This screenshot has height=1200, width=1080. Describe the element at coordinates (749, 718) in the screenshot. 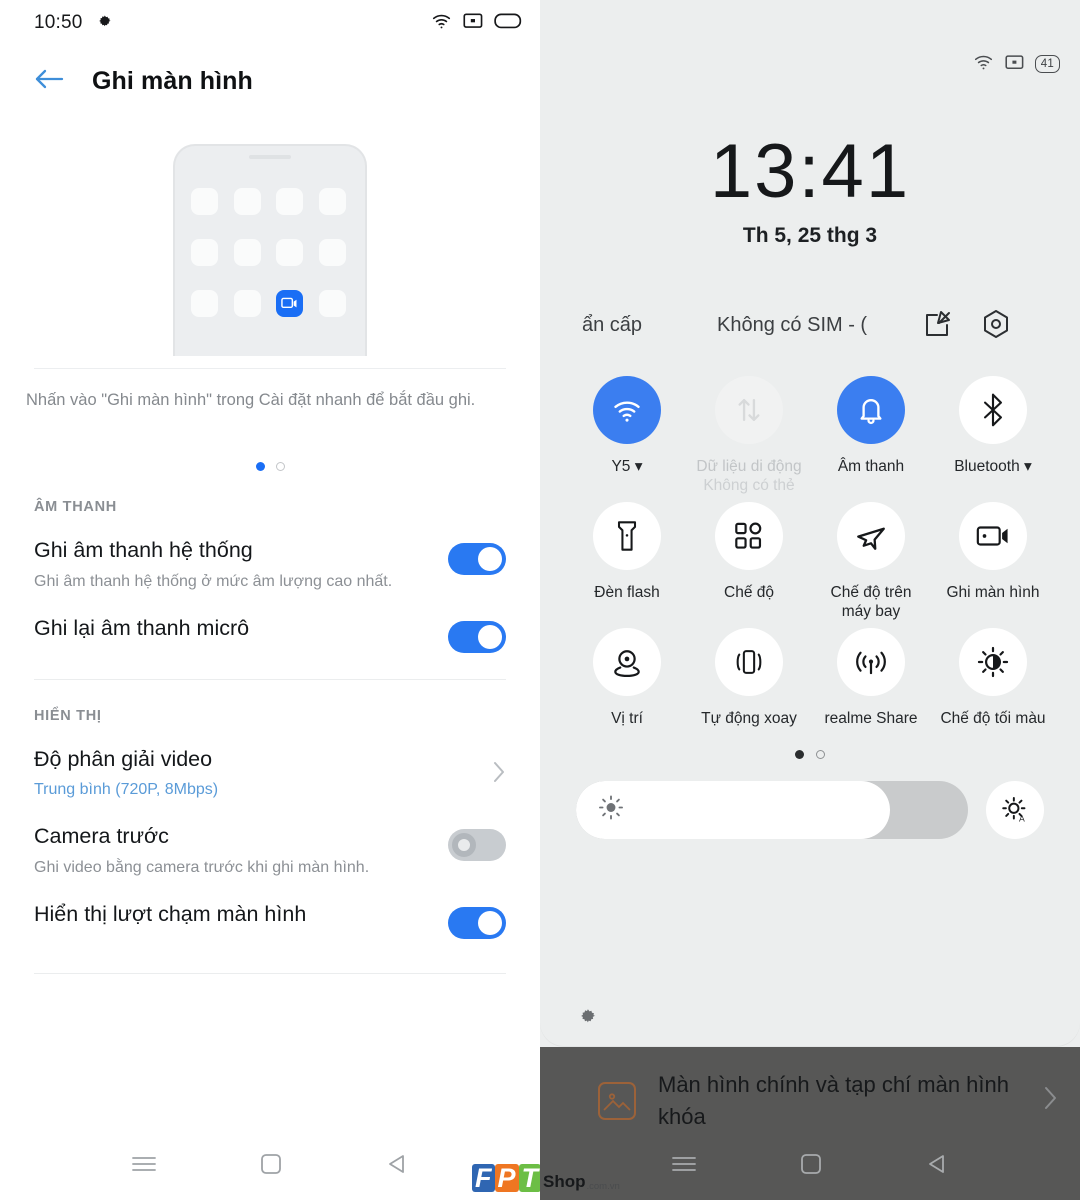

I see `qs-tile-label: Tự động xoay` at that location.